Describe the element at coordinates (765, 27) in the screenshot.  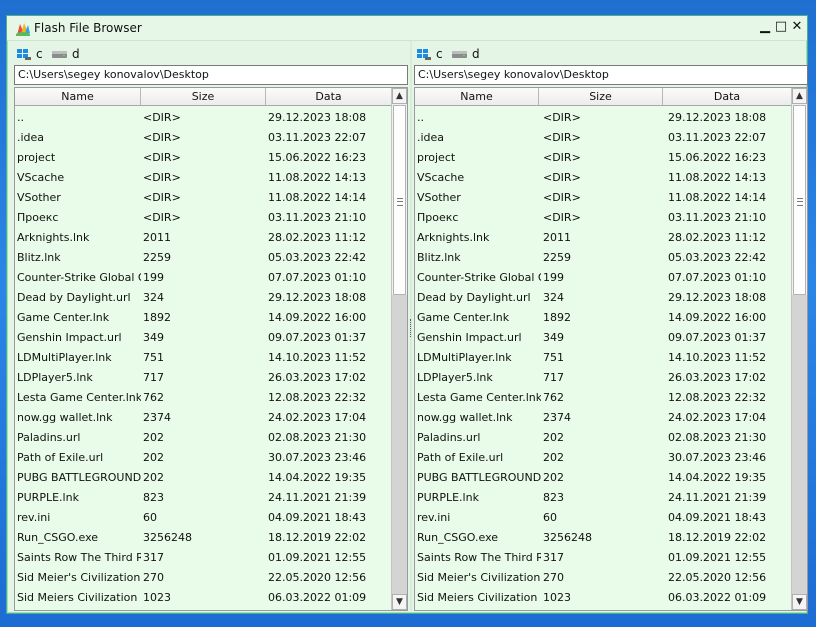
I see `minimize-button: ▁` at that location.